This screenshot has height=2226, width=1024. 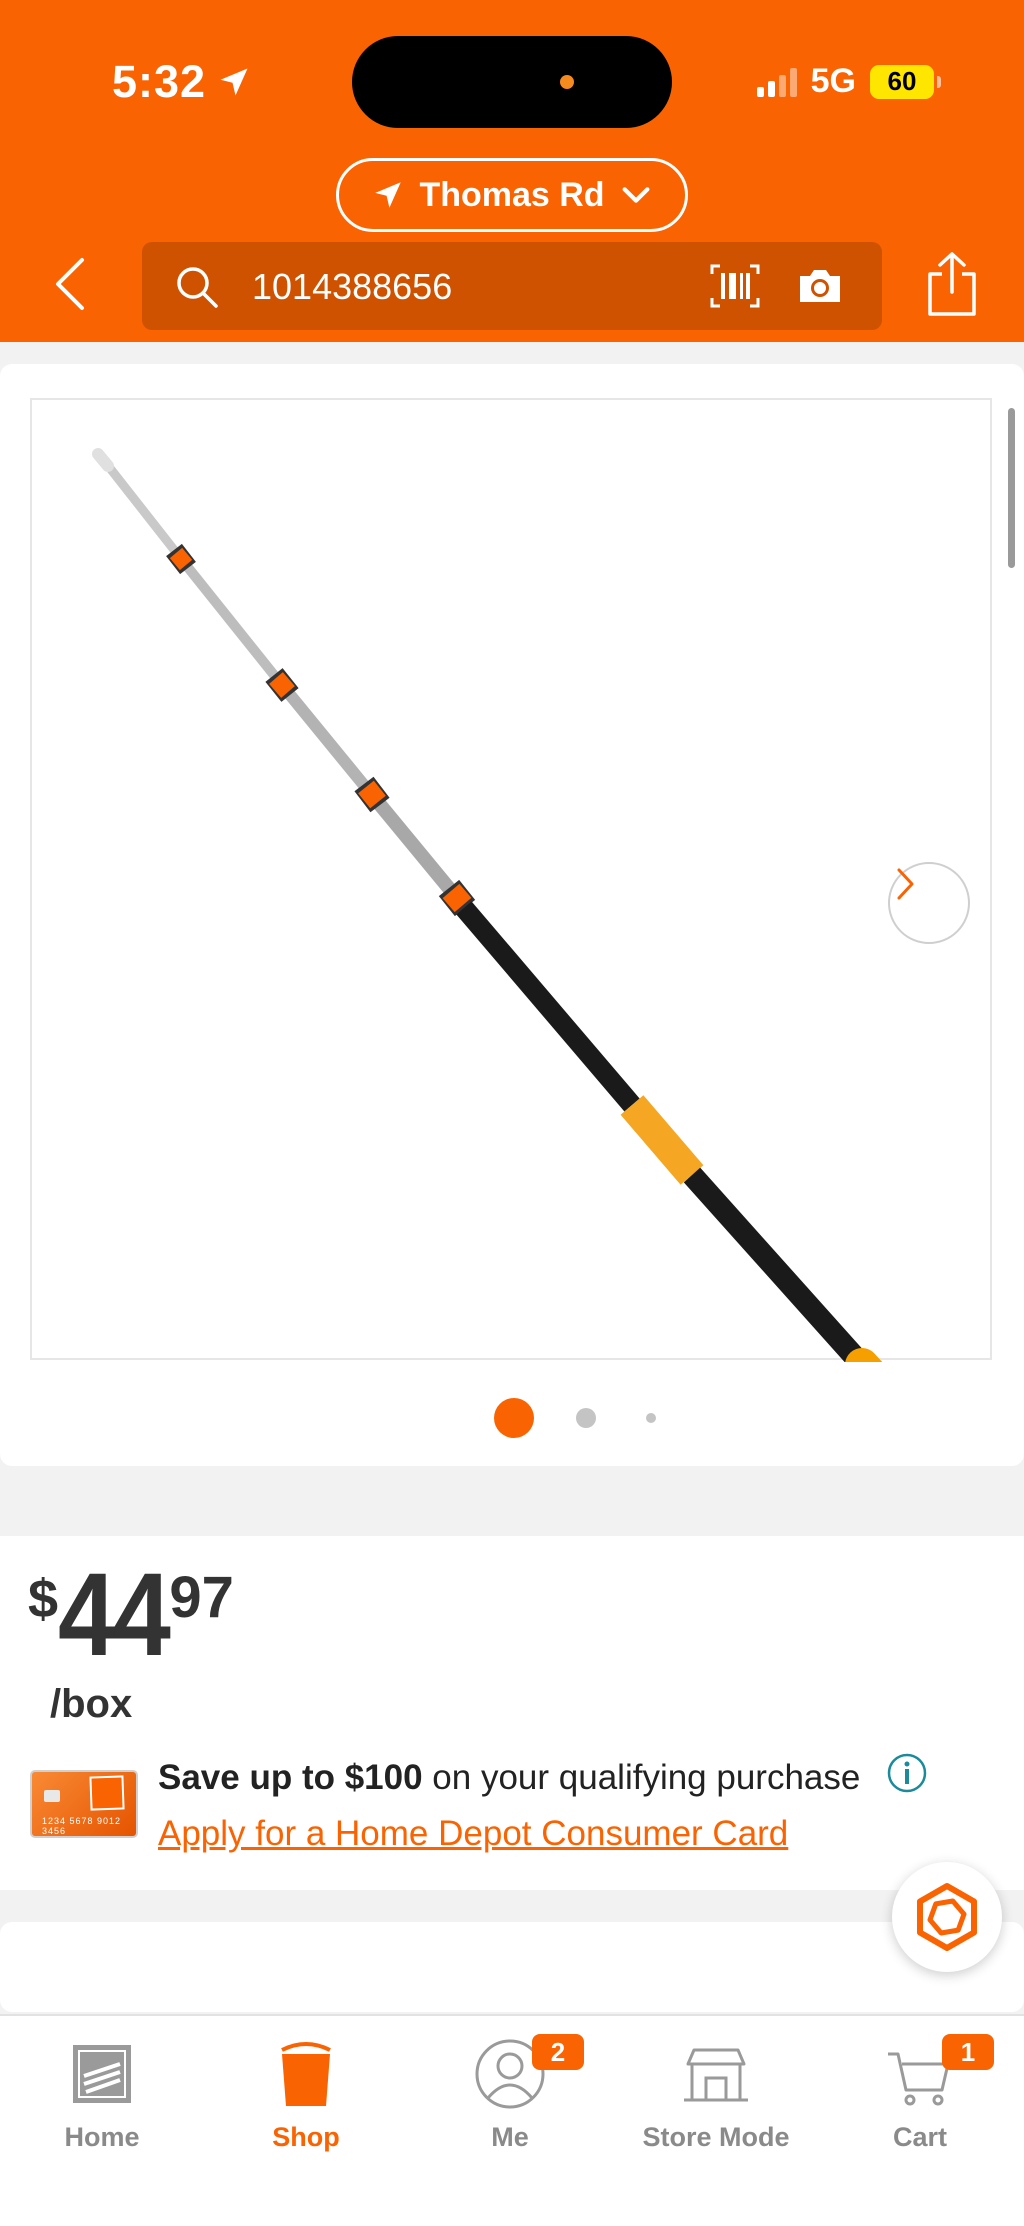 I want to click on nav-label-cart: Cart, so click(x=919, y=2137).